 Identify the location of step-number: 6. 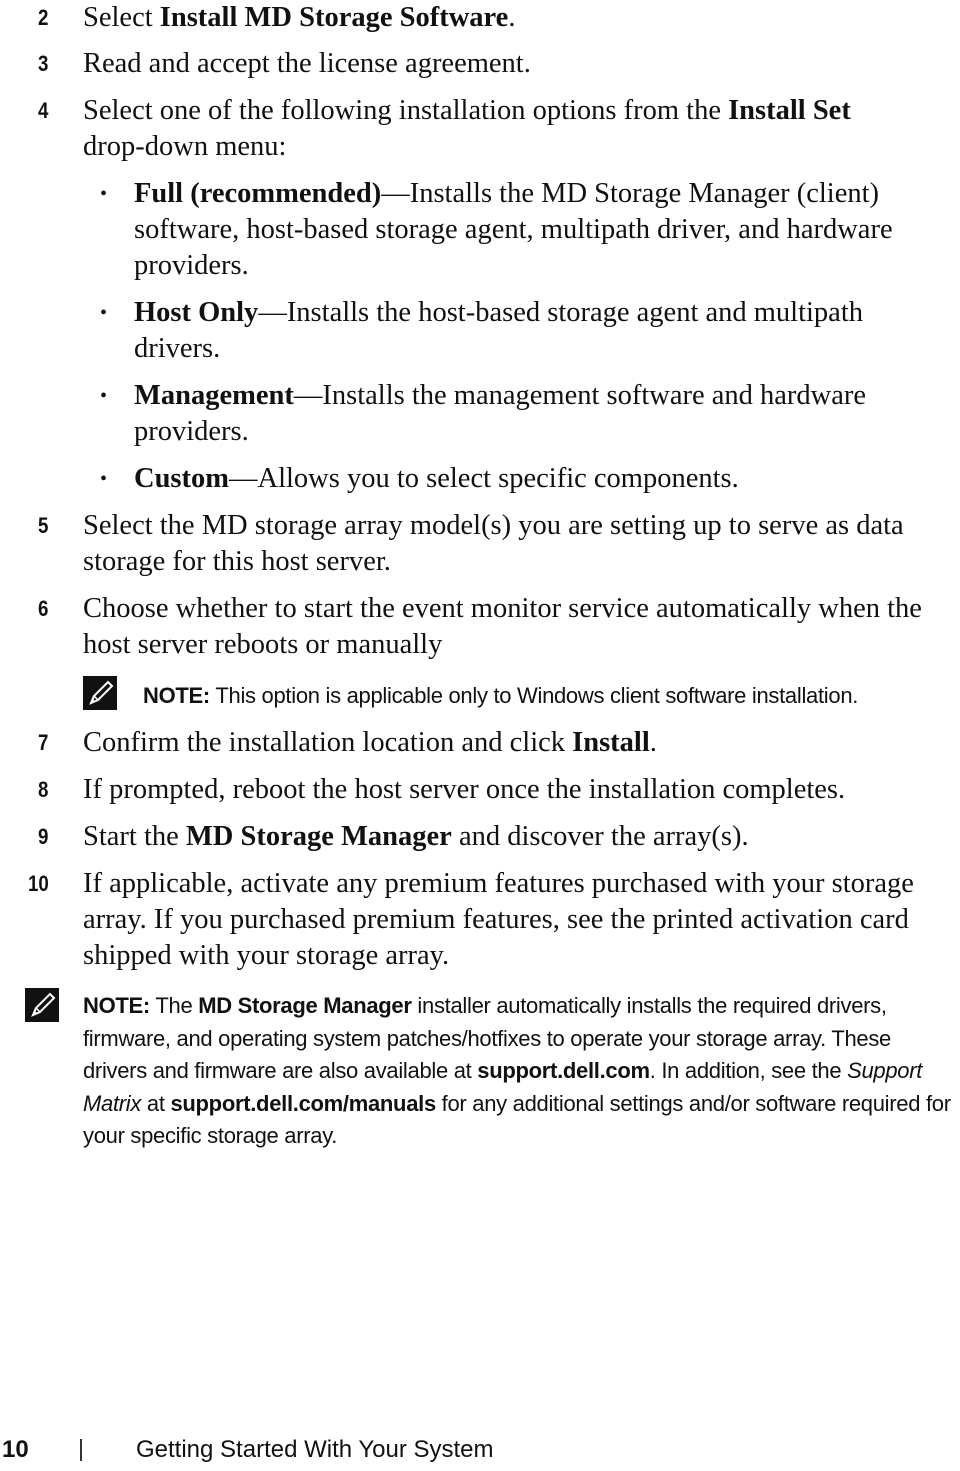
(43, 608).